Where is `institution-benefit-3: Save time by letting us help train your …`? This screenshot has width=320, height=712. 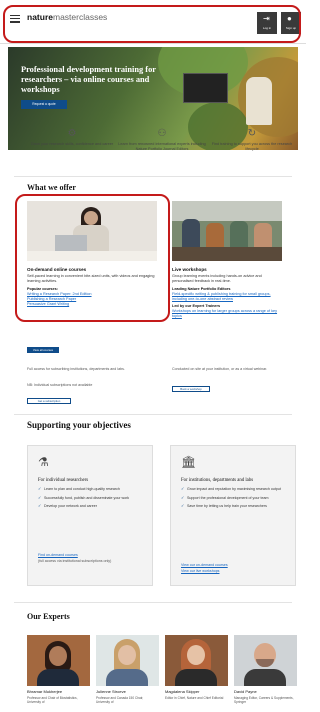 institution-benefit-3: Save time by letting us help train your … is located at coordinates (236, 506).